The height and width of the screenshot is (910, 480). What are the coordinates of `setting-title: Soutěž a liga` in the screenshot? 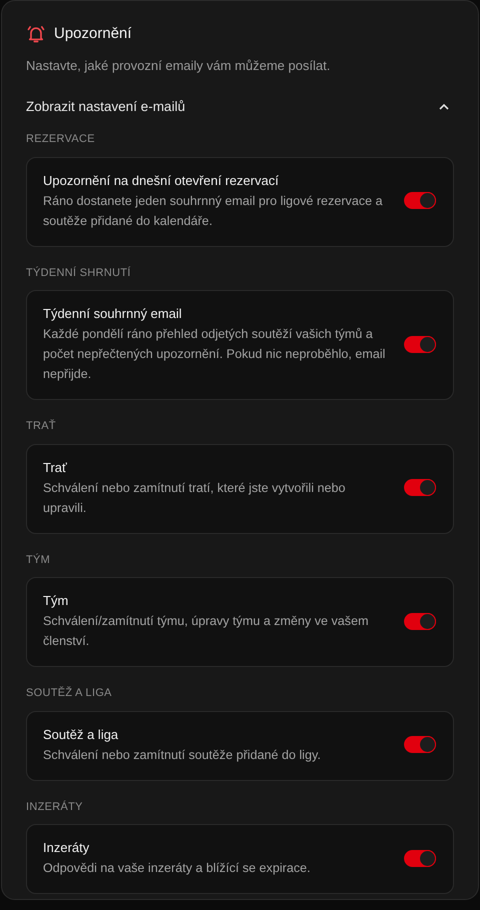 It's located at (81, 735).